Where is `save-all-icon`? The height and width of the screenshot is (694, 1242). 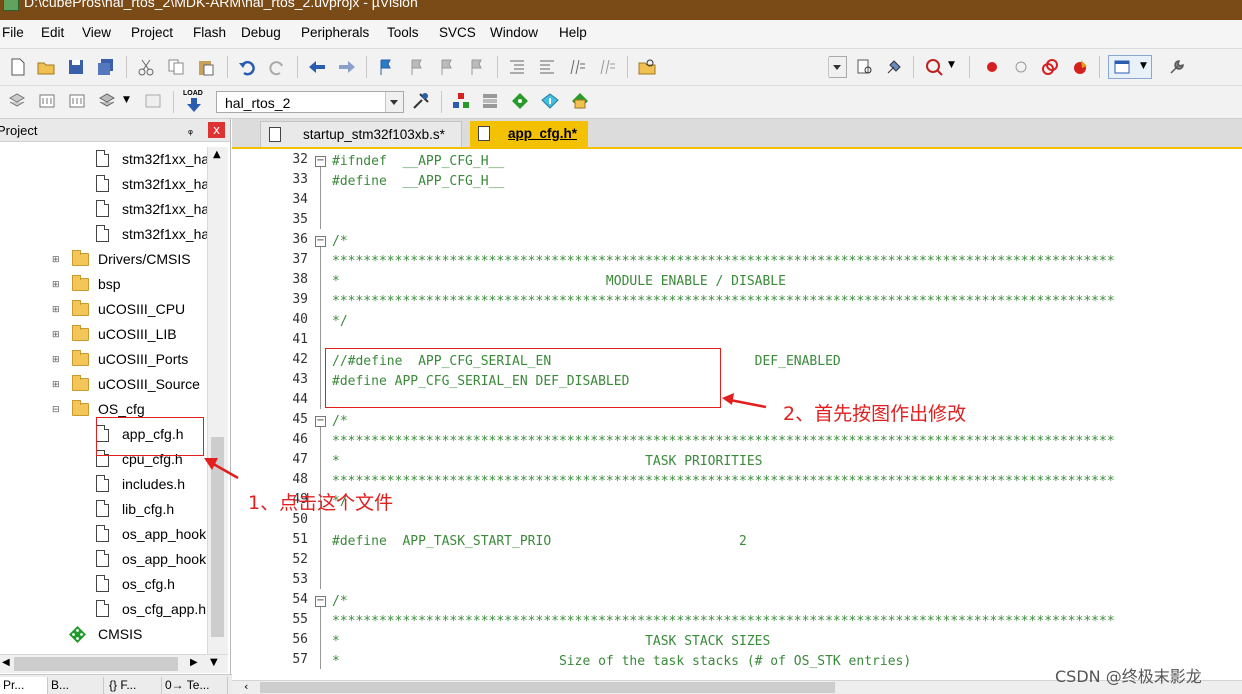
save-all-icon is located at coordinates (106, 67).